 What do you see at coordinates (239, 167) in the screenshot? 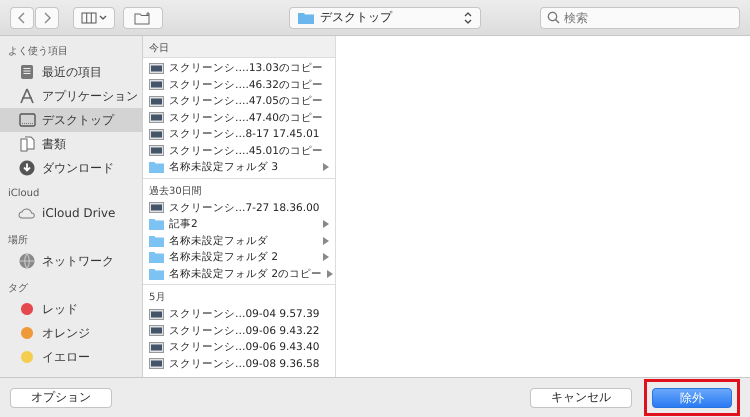
I see `file-row: 名称未設定フォルダ 3` at bounding box center [239, 167].